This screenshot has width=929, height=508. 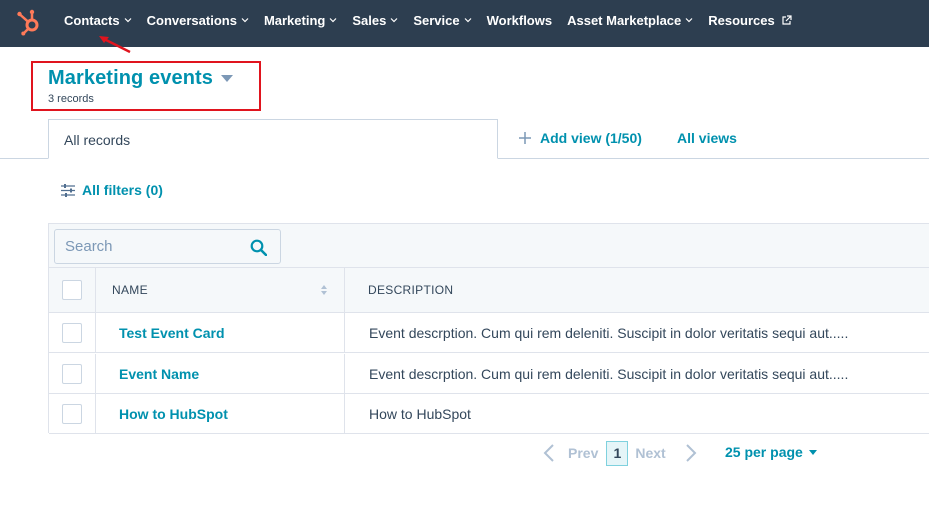 I want to click on column-header-description: DESCRIPTION, so click(x=637, y=290).